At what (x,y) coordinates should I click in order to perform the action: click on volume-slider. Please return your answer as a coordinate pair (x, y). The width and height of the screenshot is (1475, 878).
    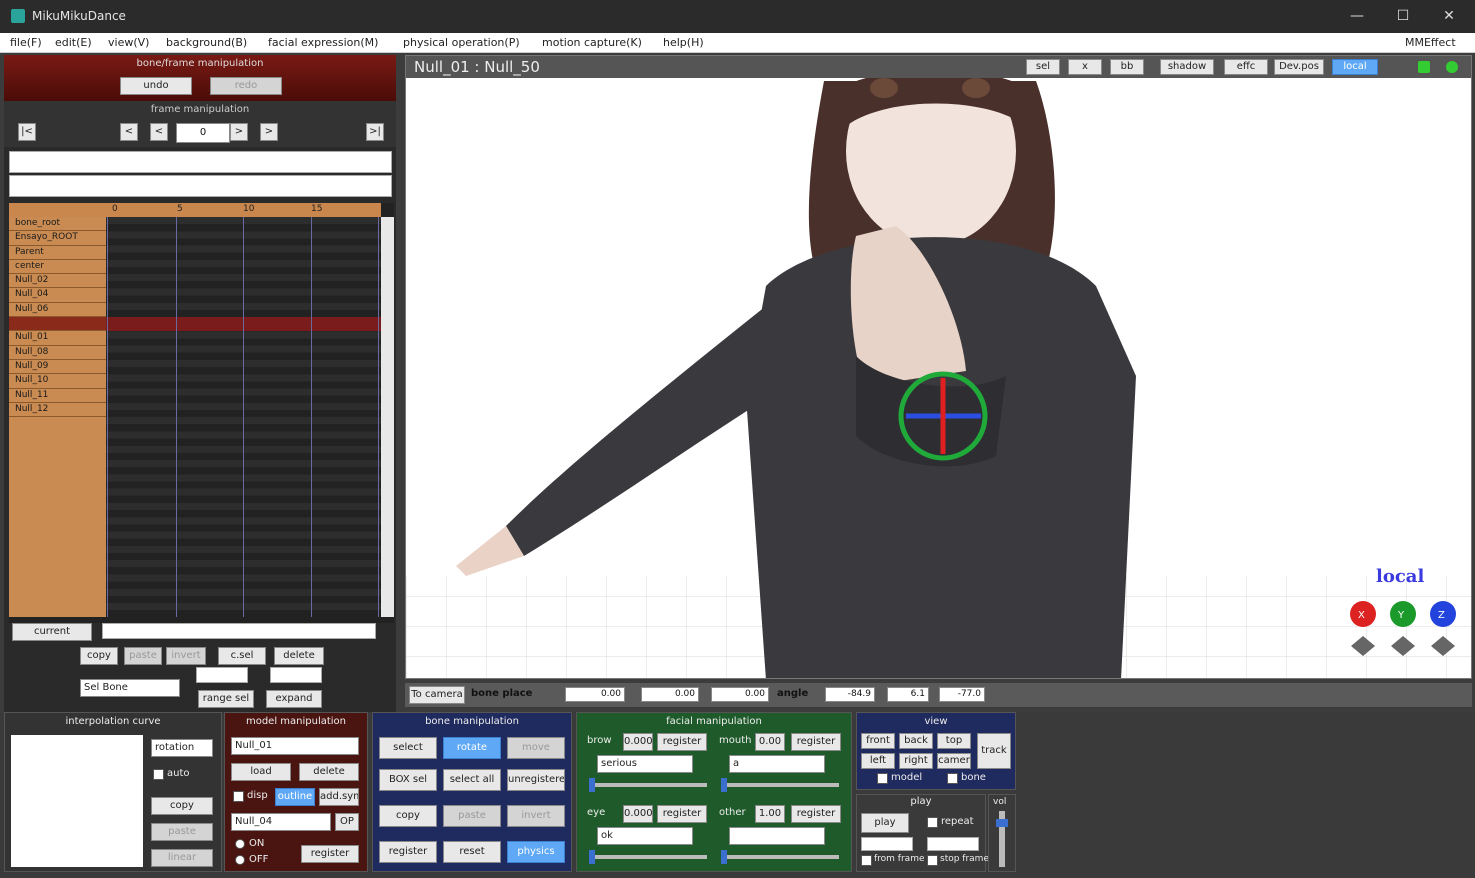
    Looking at the image, I should click on (1002, 839).